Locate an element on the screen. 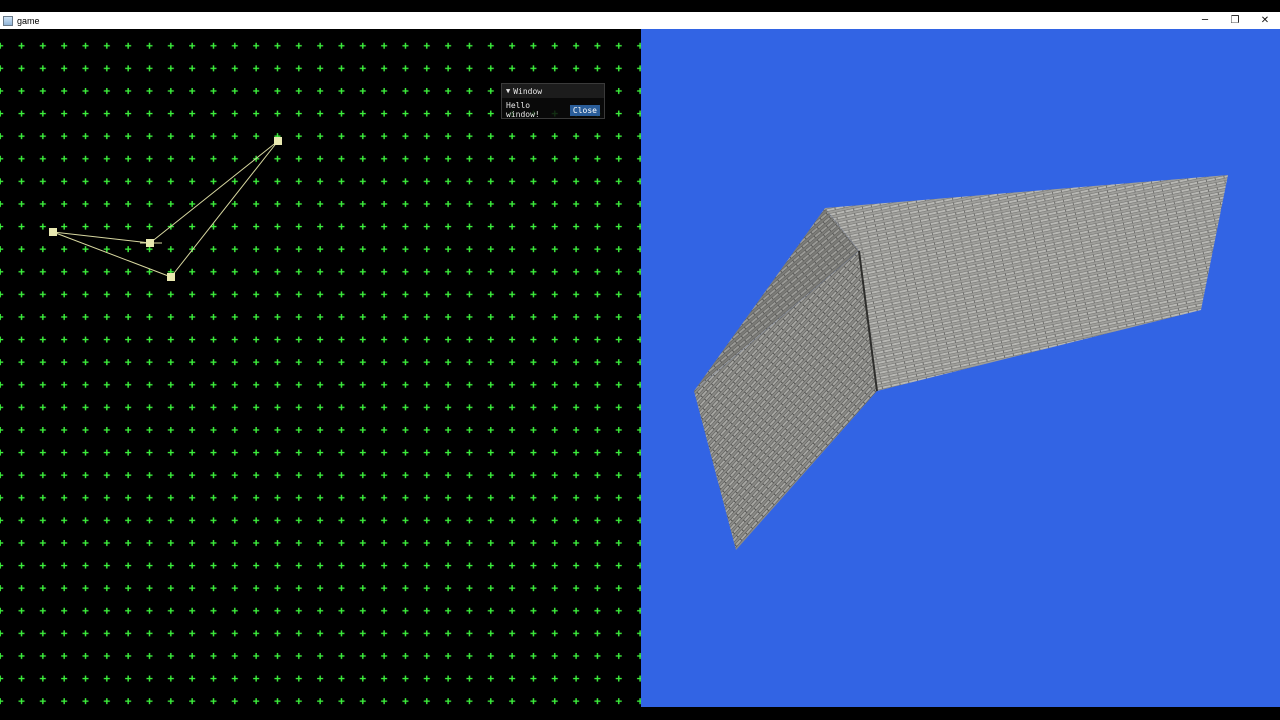 The image size is (1280, 720). bottom-strip is located at coordinates (640, 713).